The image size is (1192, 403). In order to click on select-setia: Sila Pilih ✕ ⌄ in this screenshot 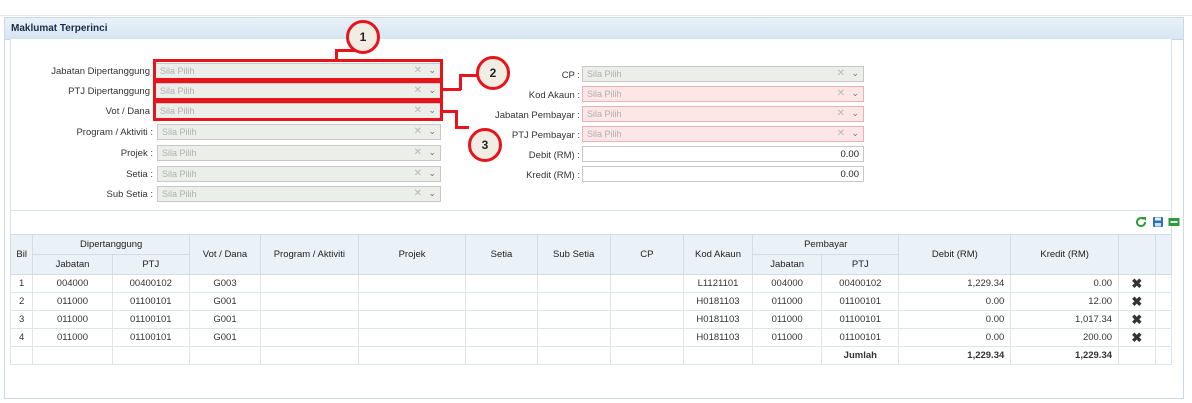, I will do `click(299, 174)`.